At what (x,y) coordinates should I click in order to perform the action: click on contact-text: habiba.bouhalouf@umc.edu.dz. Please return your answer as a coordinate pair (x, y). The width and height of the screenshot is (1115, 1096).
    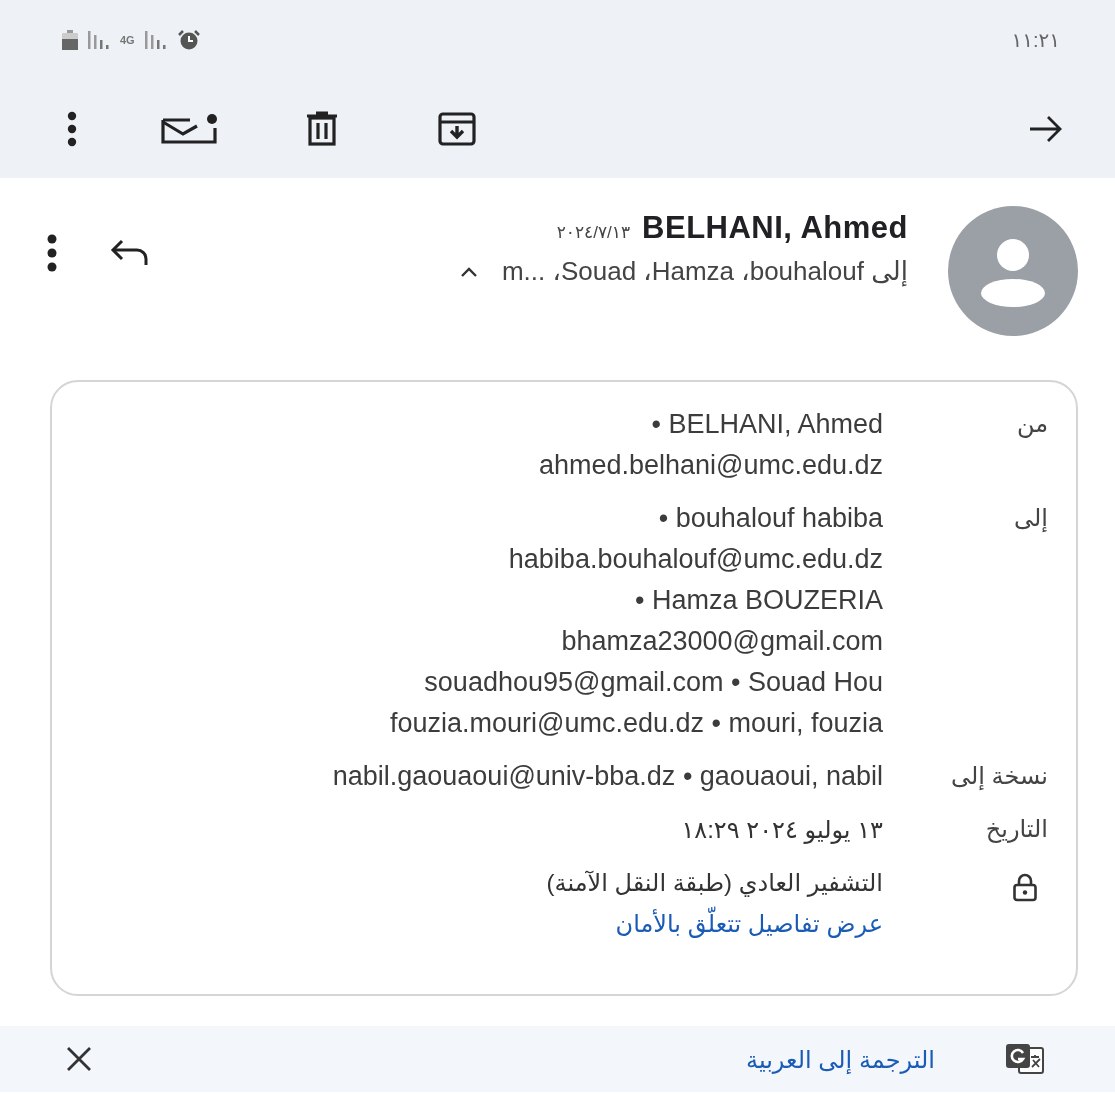
    Looking at the image, I should click on (695, 559).